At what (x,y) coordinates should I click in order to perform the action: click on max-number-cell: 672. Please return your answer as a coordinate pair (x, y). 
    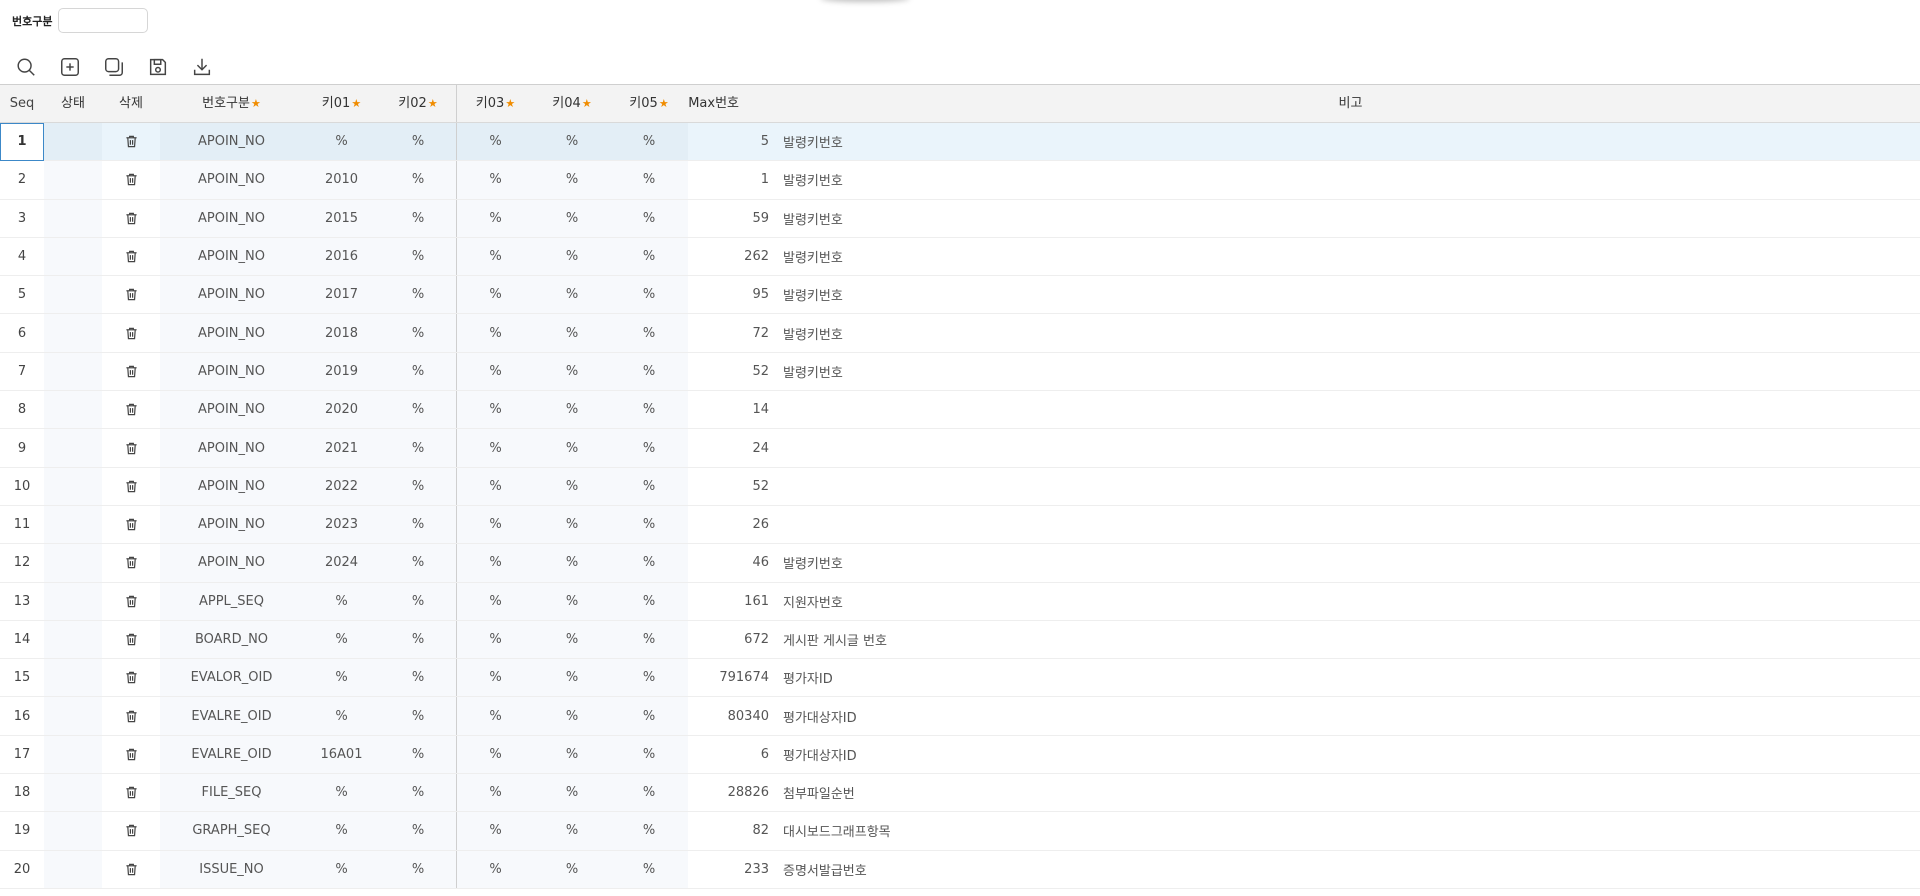
    Looking at the image, I should click on (734, 639).